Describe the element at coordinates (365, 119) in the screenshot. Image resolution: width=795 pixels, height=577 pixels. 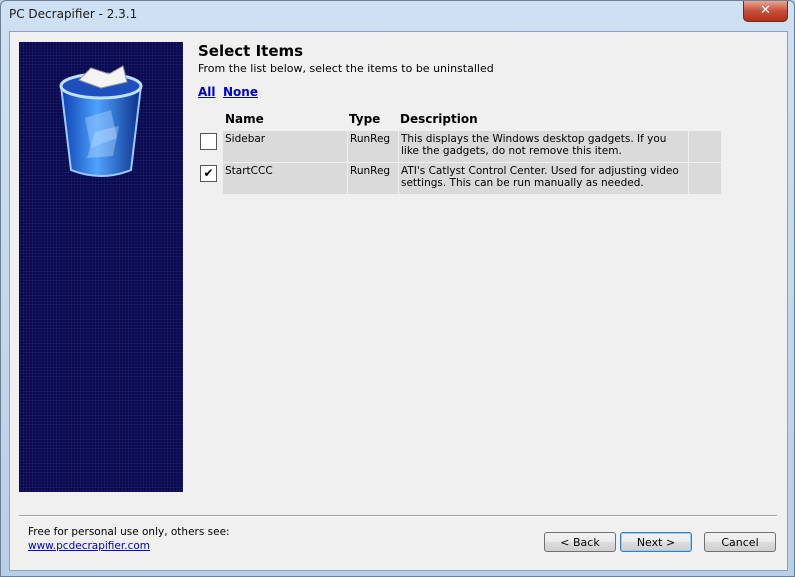
I see `column-header-type: Type` at that location.